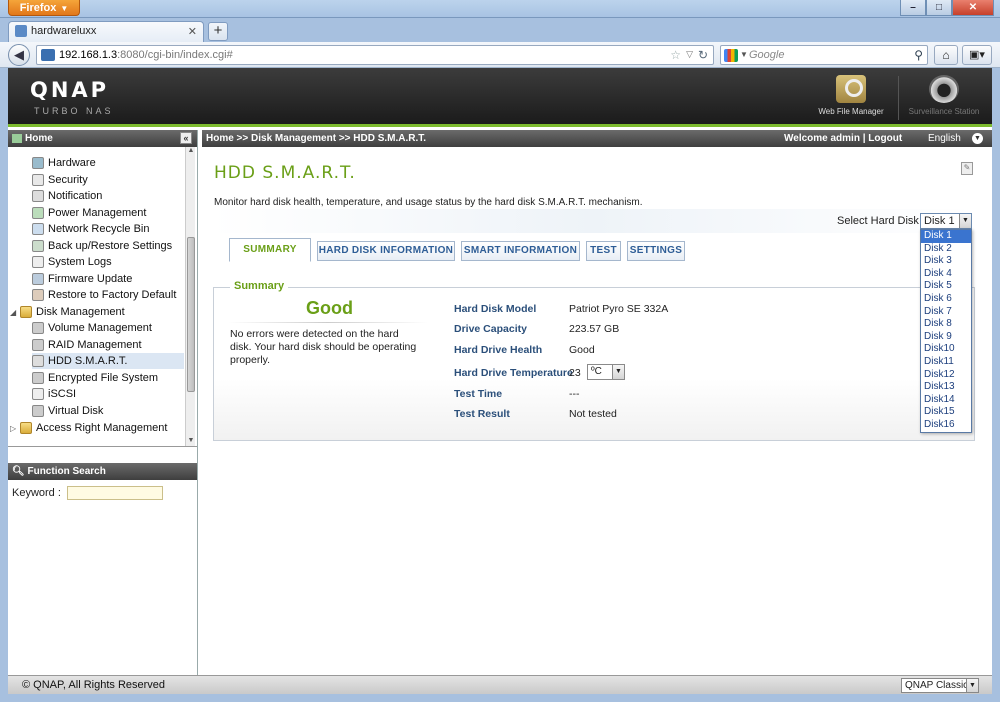 The height and width of the screenshot is (702, 1000). What do you see at coordinates (946, 425) in the screenshot?
I see `disk-option: Disk16` at bounding box center [946, 425].